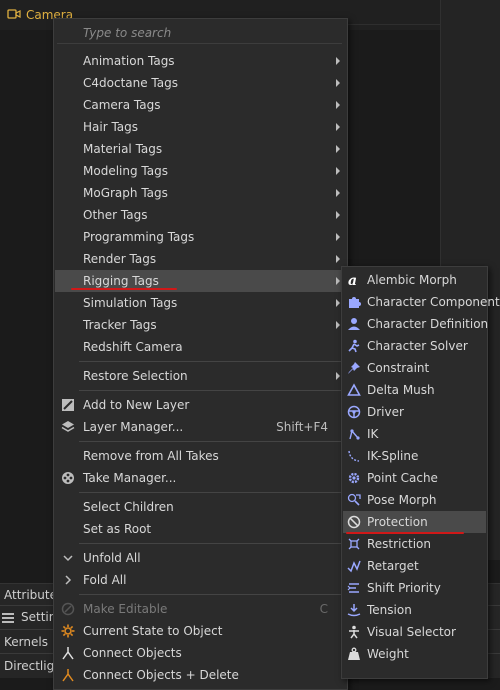 The height and width of the screenshot is (690, 500). I want to click on menu-item-redshift-camera: Redshift Camera, so click(200, 347).